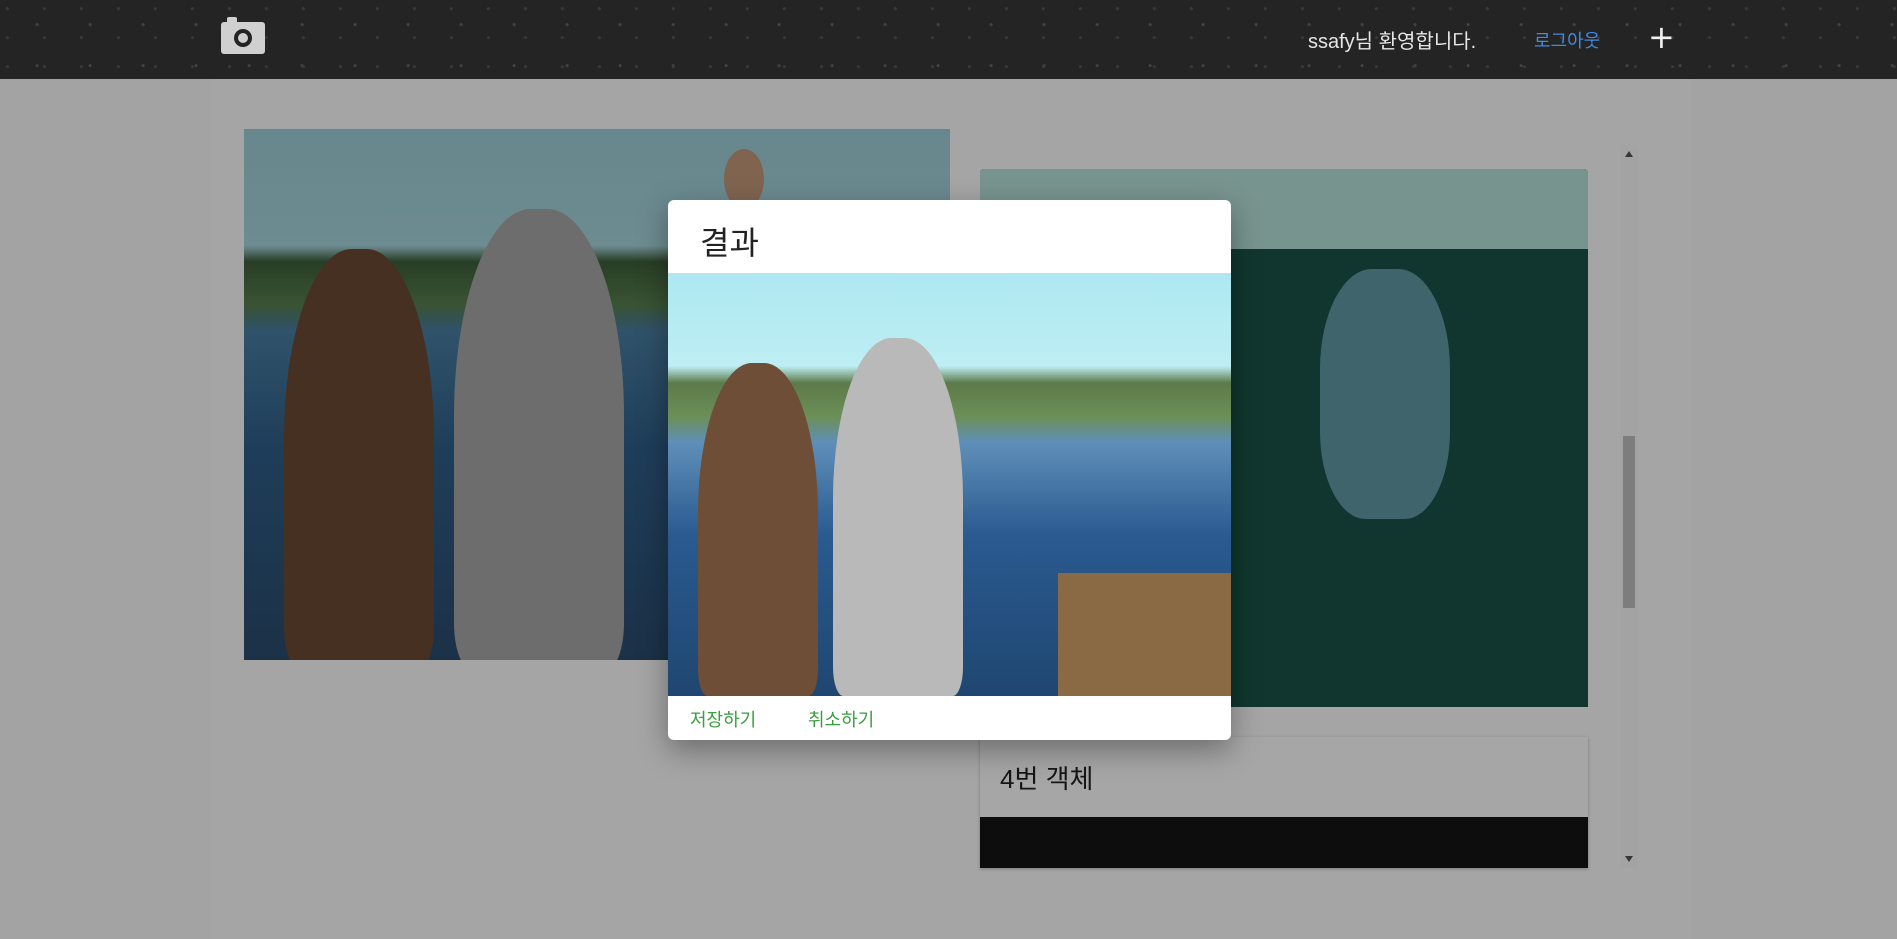 Image resolution: width=1897 pixels, height=939 pixels. What do you see at coordinates (841, 719) in the screenshot?
I see `cancel-button: 취소하기` at bounding box center [841, 719].